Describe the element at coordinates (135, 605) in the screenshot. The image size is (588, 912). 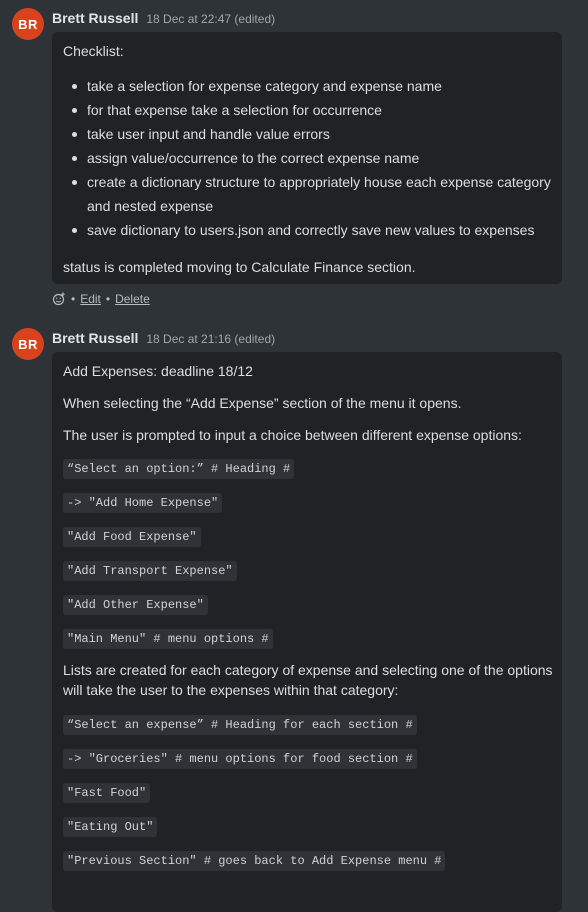
I see `code-inline: "Add Other Expense"` at that location.